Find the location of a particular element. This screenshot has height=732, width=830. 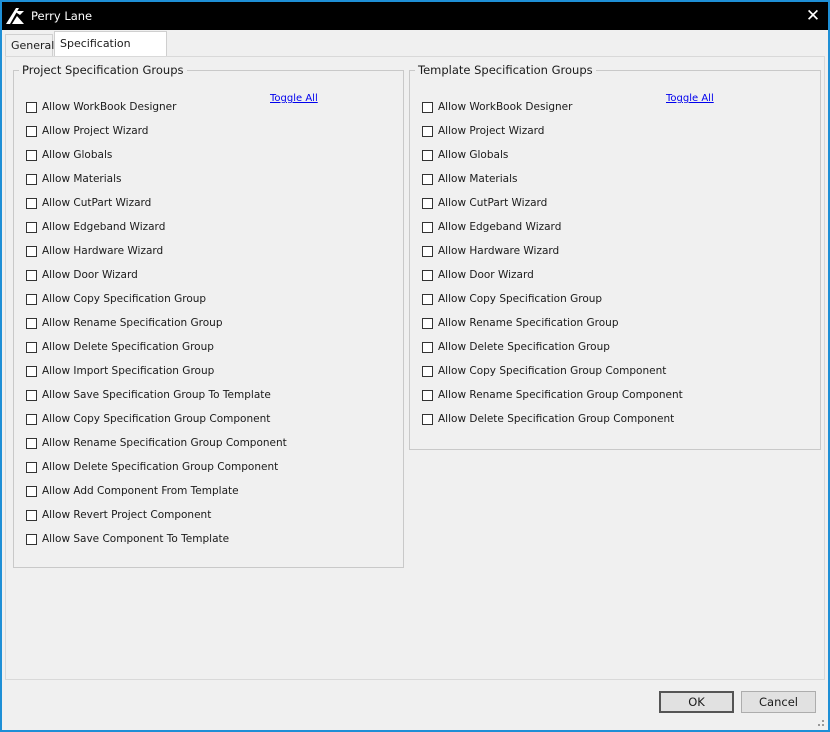

group-legend: Template Specification Groups is located at coordinates (505, 70).